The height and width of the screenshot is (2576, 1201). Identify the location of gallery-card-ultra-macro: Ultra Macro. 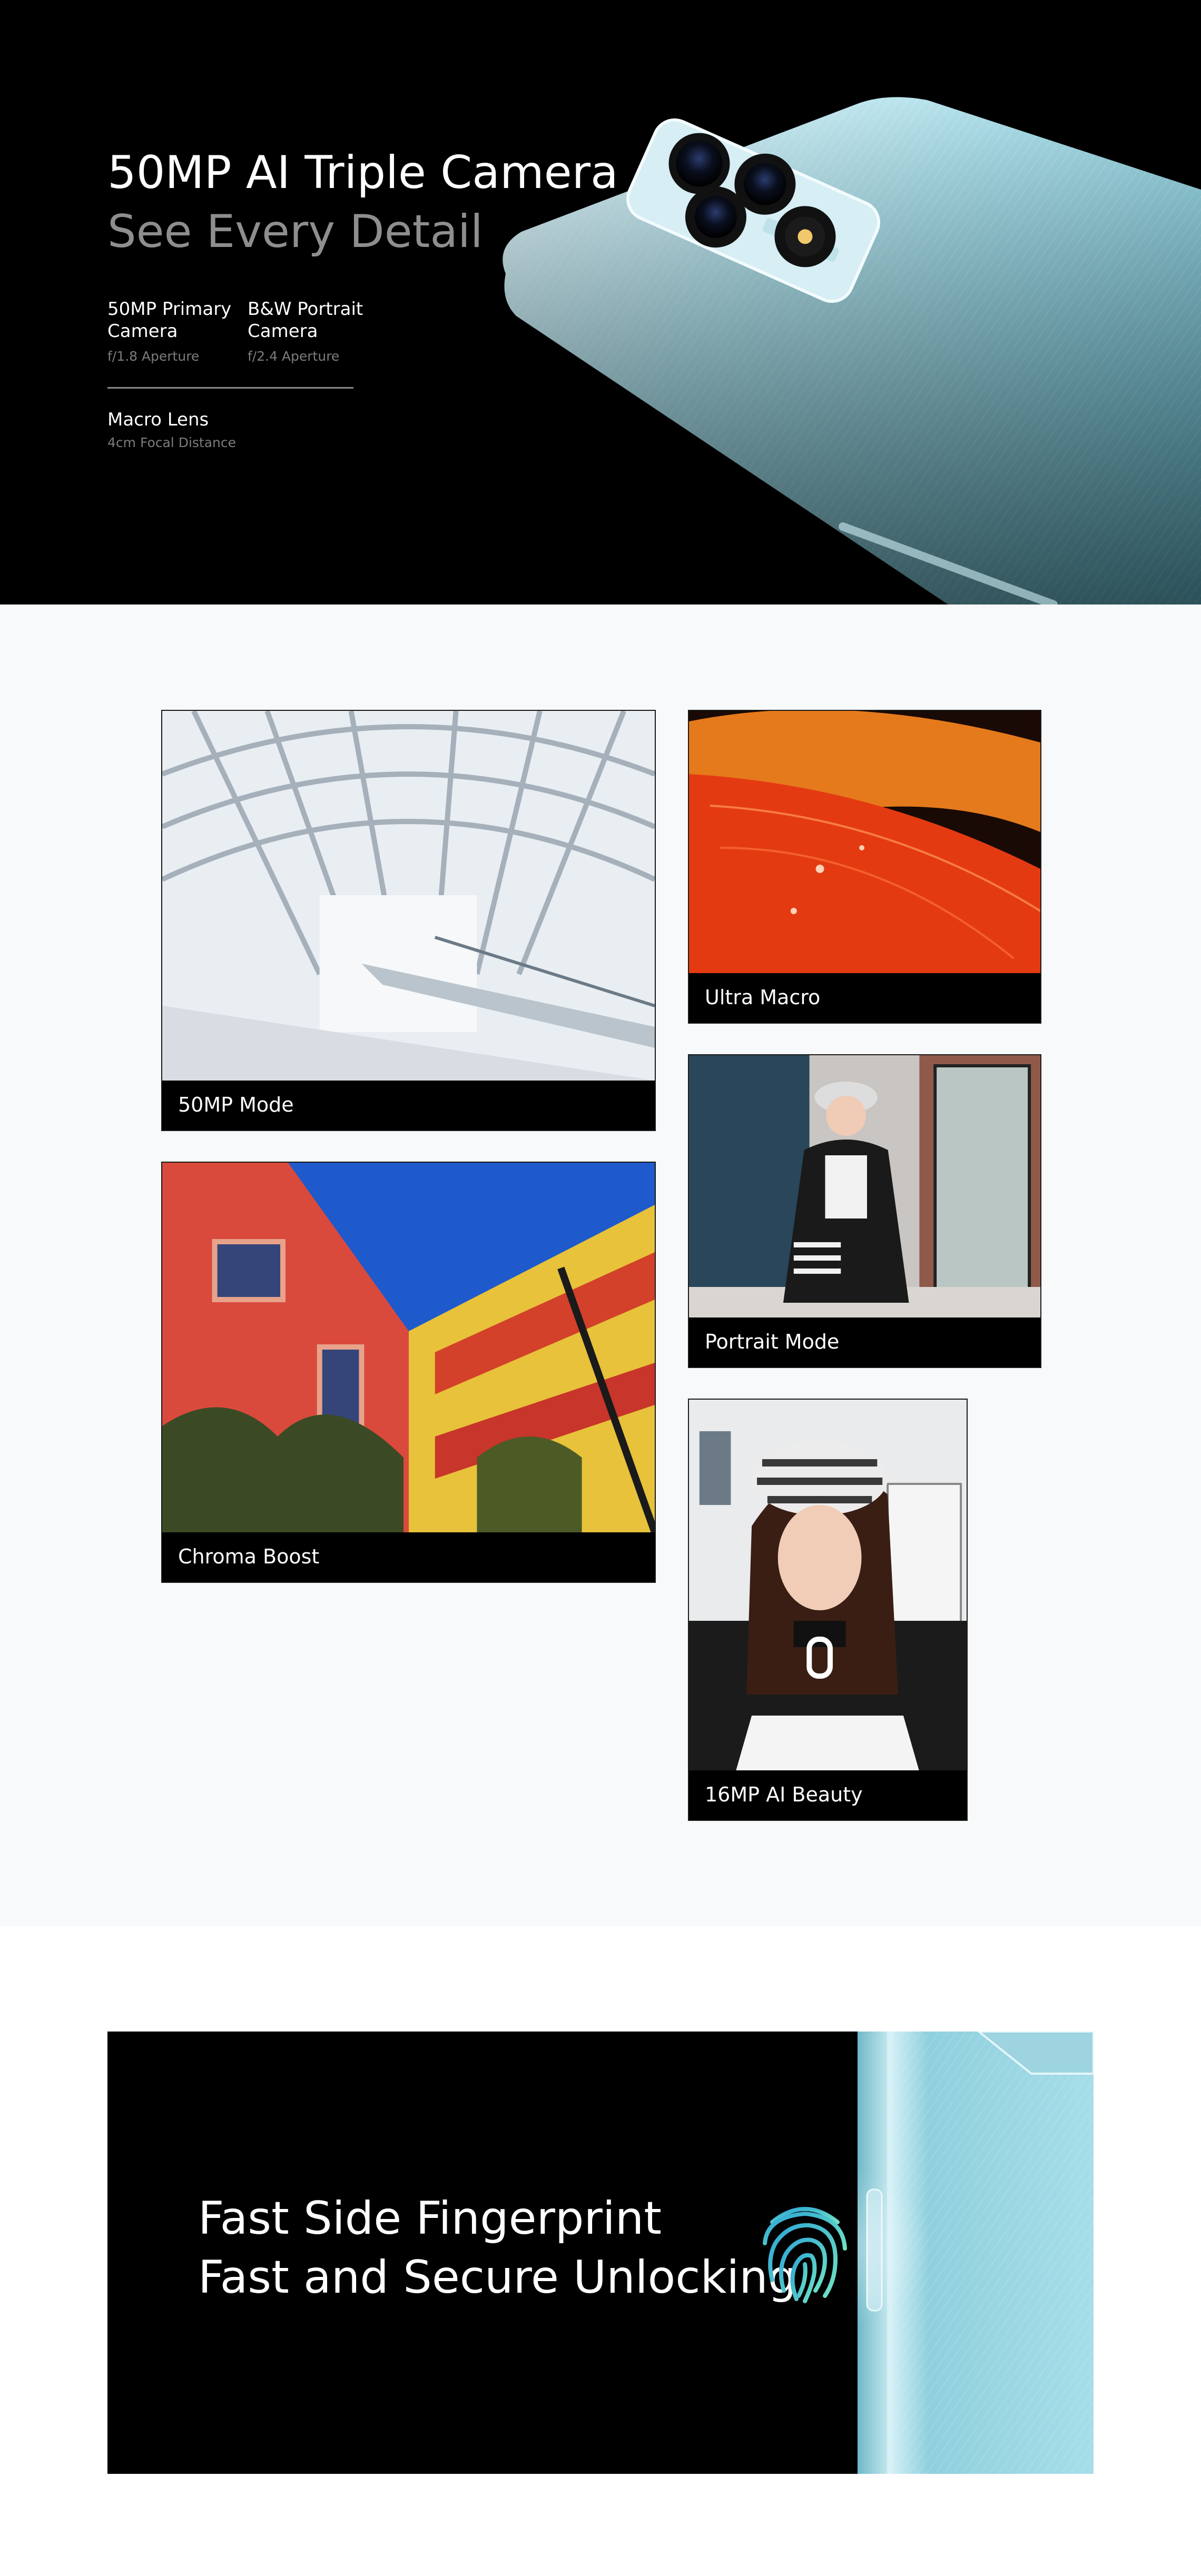
(864, 867).